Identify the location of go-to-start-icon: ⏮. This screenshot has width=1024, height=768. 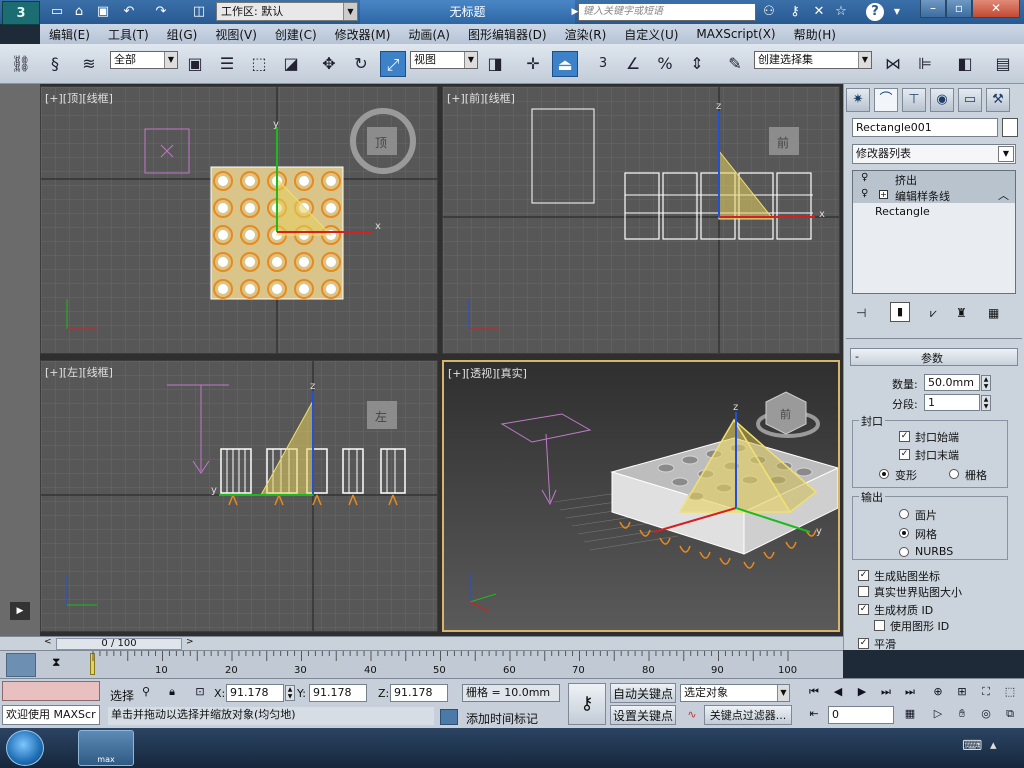
(814, 692).